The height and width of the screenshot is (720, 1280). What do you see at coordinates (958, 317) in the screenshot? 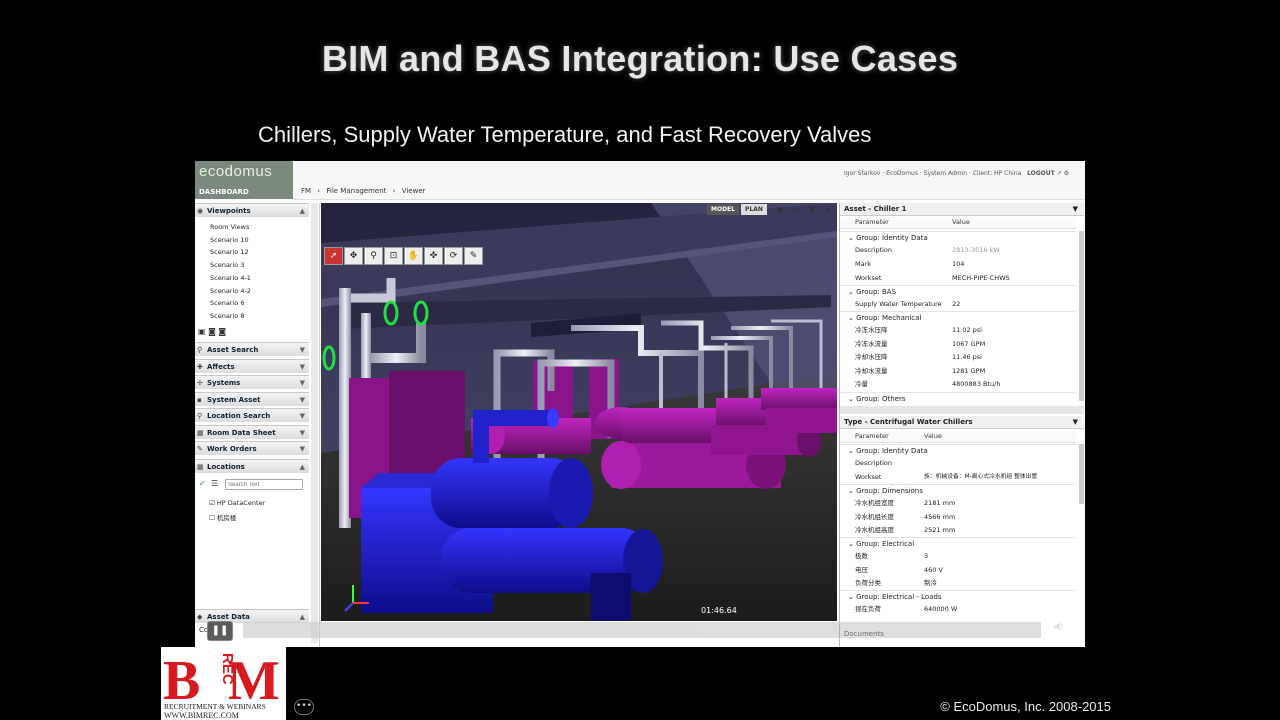
I see `group-mechanical: ⌄ Group: Mechanical` at bounding box center [958, 317].